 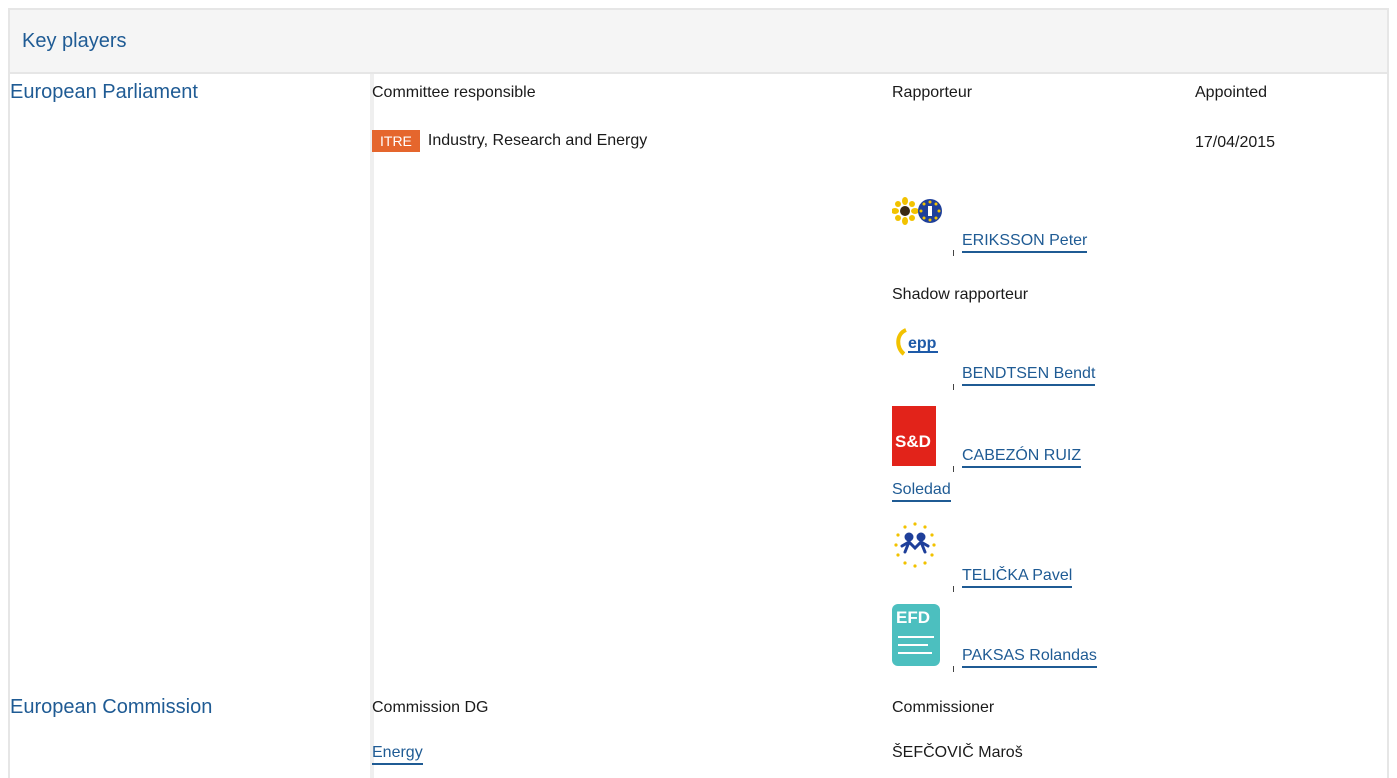 I want to click on rapporteur-link: ERIKSSON Peter, so click(x=1025, y=242).